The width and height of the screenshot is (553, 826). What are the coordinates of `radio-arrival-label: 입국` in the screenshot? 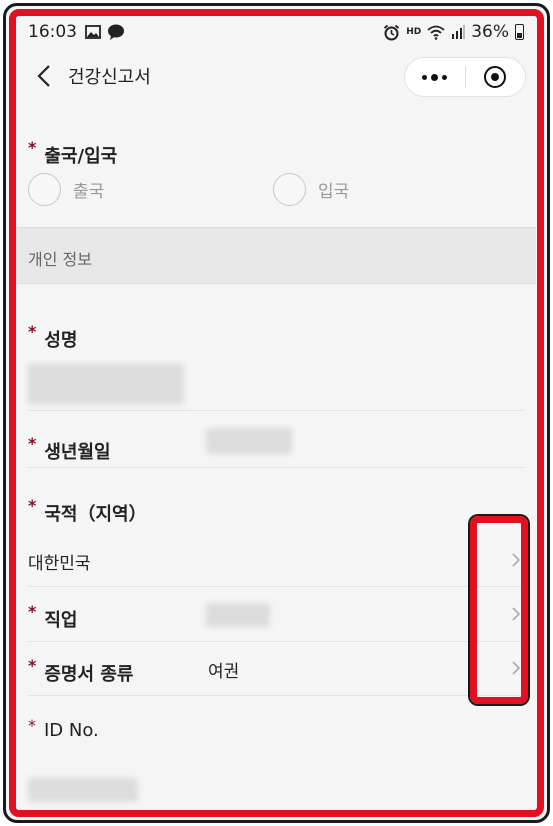 It's located at (334, 192).